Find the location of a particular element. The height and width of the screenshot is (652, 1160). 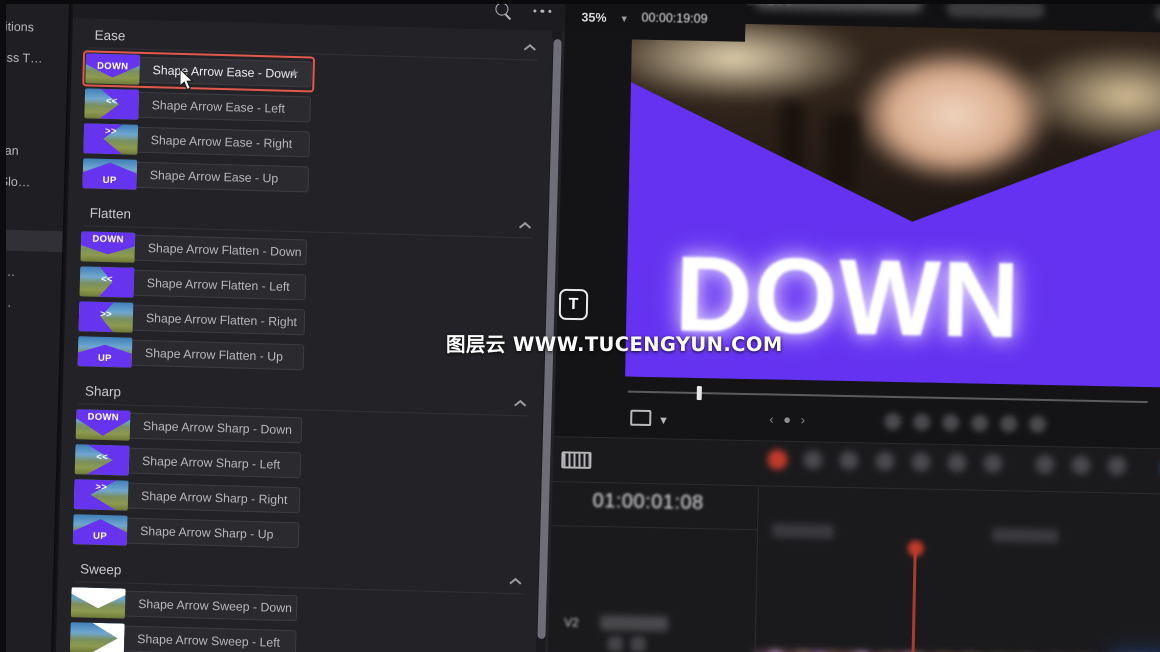

effect-item: UP Shape Arrow Sharp - Up is located at coordinates (186, 532).